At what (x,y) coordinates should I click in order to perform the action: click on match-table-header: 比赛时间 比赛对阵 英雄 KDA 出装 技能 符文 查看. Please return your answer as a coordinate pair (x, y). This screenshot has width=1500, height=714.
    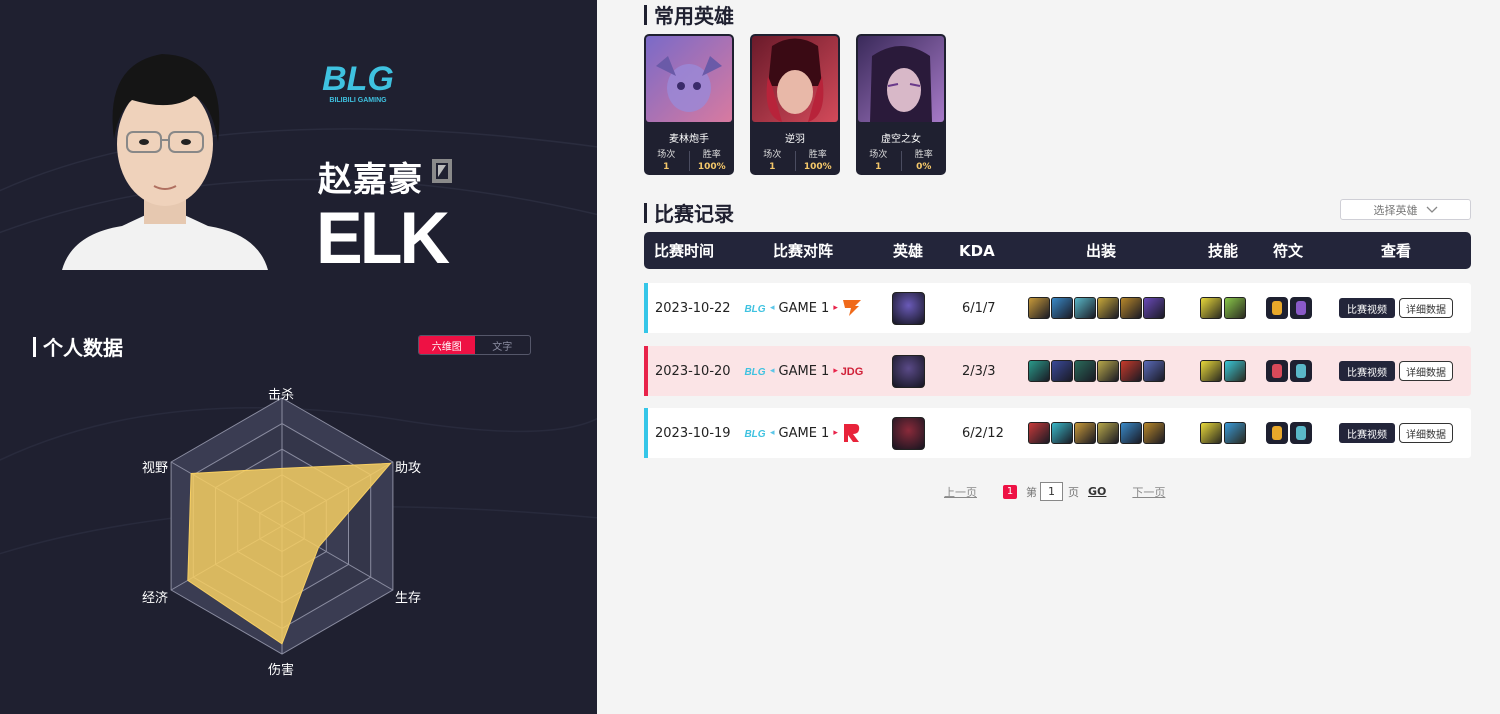
    Looking at the image, I should click on (1057, 250).